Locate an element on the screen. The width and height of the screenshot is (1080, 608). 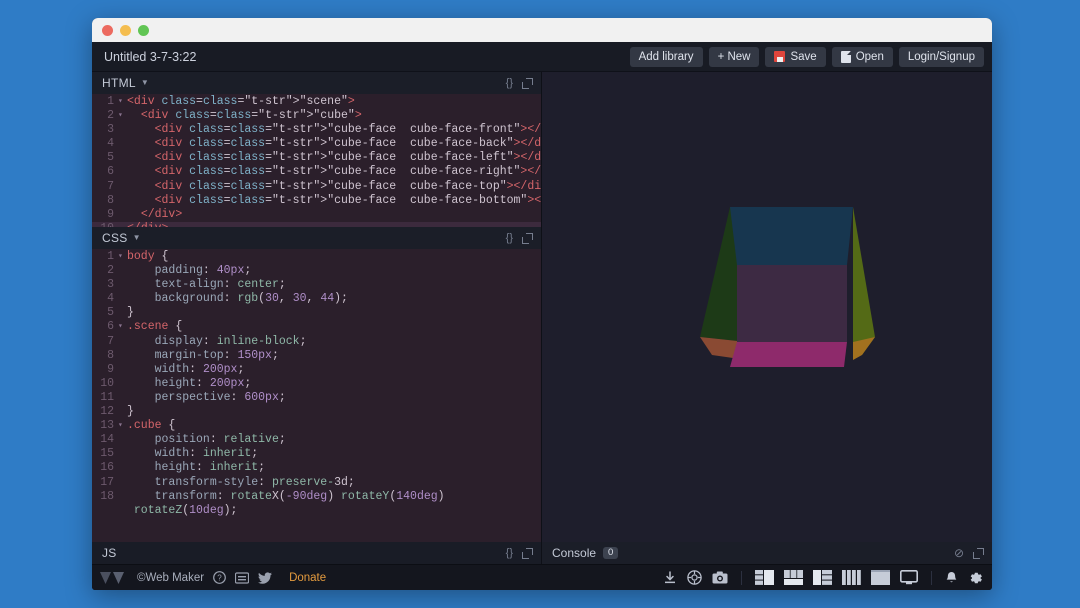
code-line: 2 ▾ <div class=class="t-str">"cube"> is located at coordinates (316, 116).